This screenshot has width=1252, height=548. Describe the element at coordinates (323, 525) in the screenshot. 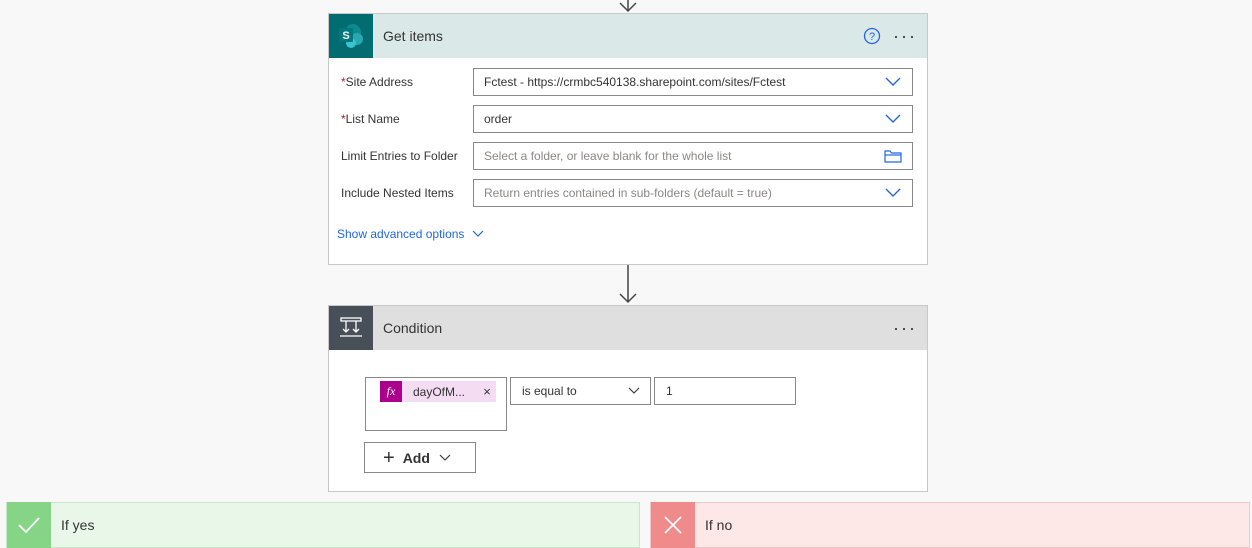

I see `if-yes-branch: If yes` at that location.